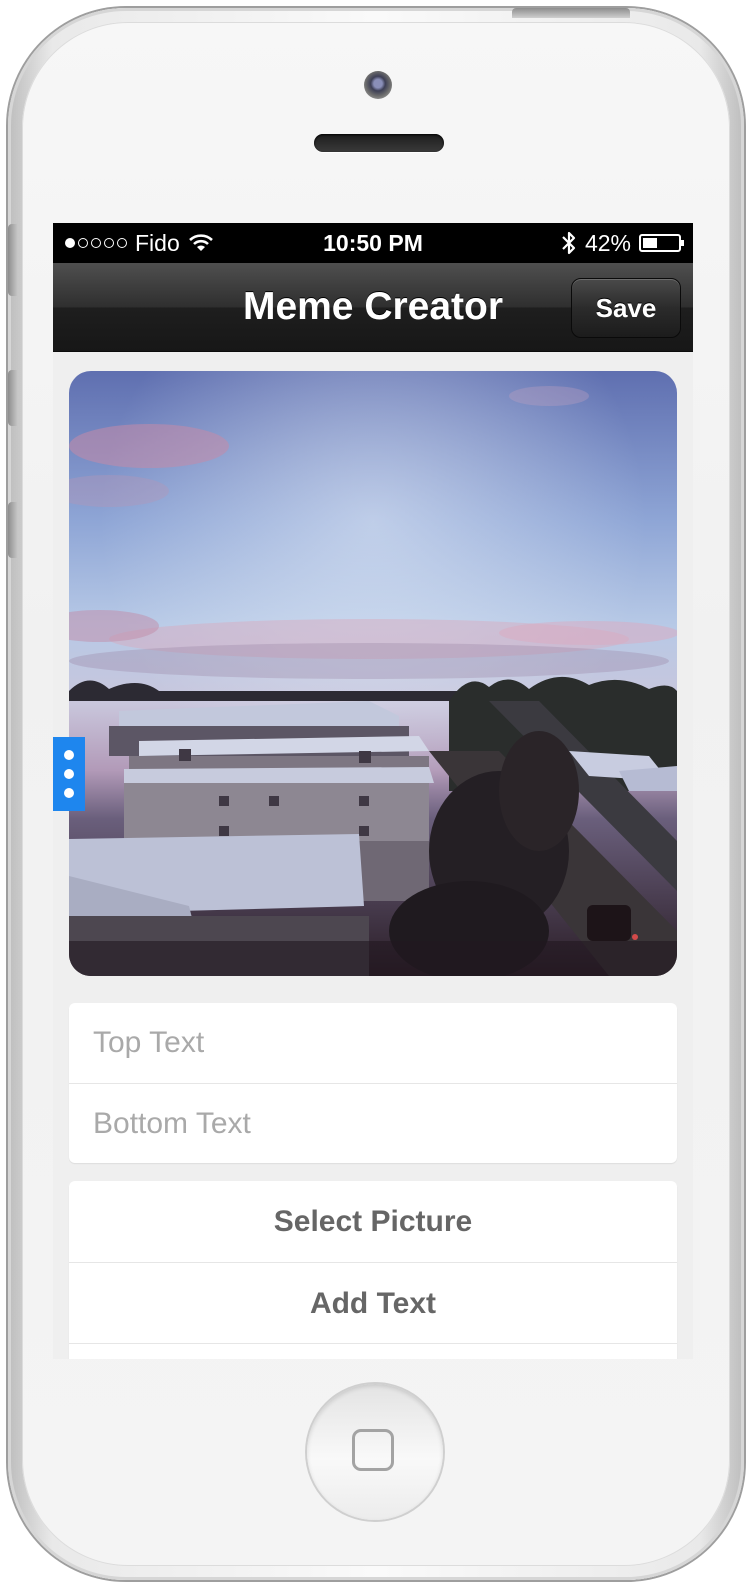  What do you see at coordinates (373, 1221) in the screenshot?
I see `select-picture-button: Select Picture` at bounding box center [373, 1221].